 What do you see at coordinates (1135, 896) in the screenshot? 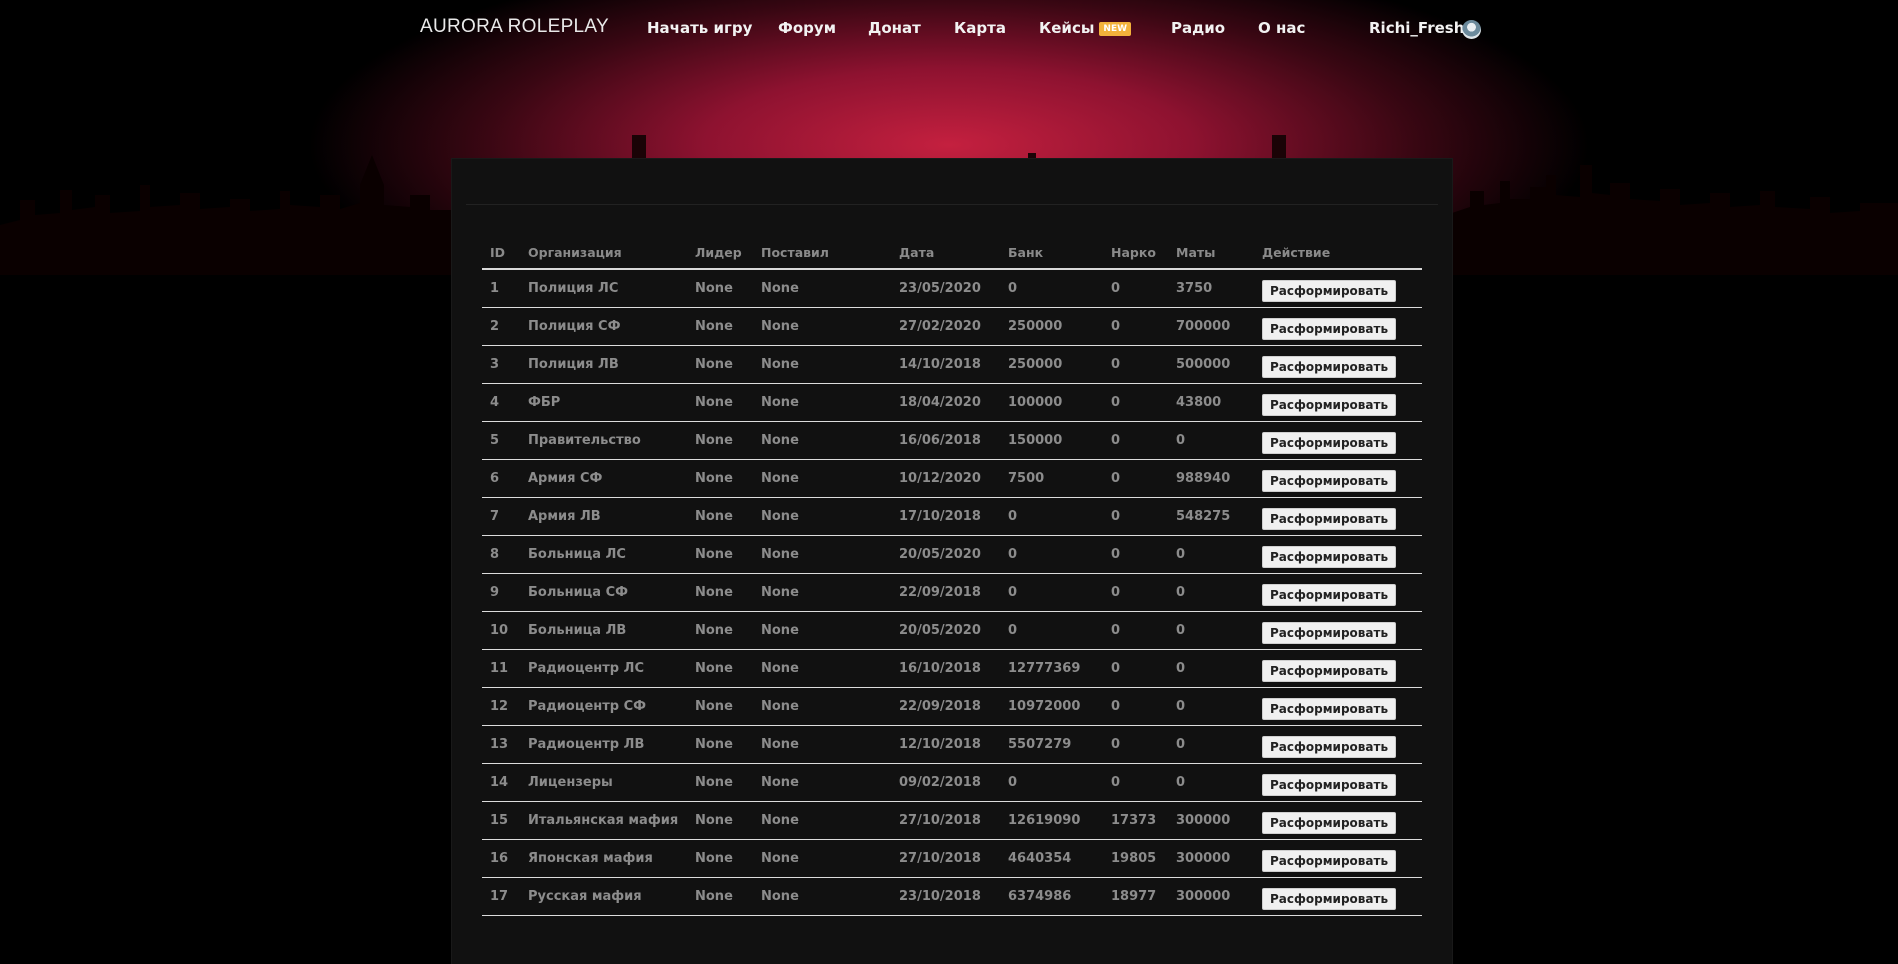
I see `cell-narco: 18977` at bounding box center [1135, 896].